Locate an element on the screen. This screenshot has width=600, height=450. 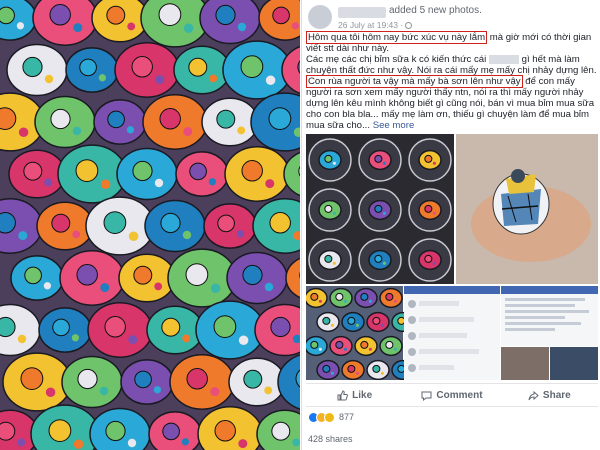
post-action-text: added 5 new photos. is located at coordinates (435, 10).